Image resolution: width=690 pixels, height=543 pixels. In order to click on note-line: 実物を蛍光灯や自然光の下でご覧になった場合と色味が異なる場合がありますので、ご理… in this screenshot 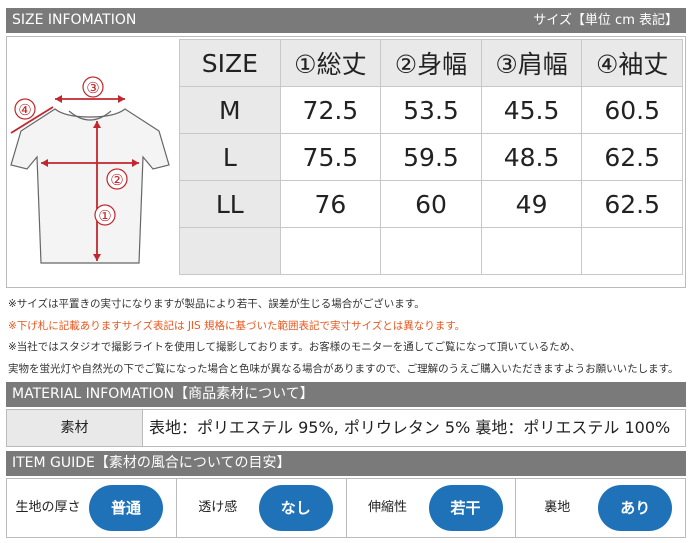, I will do `click(343, 368)`.